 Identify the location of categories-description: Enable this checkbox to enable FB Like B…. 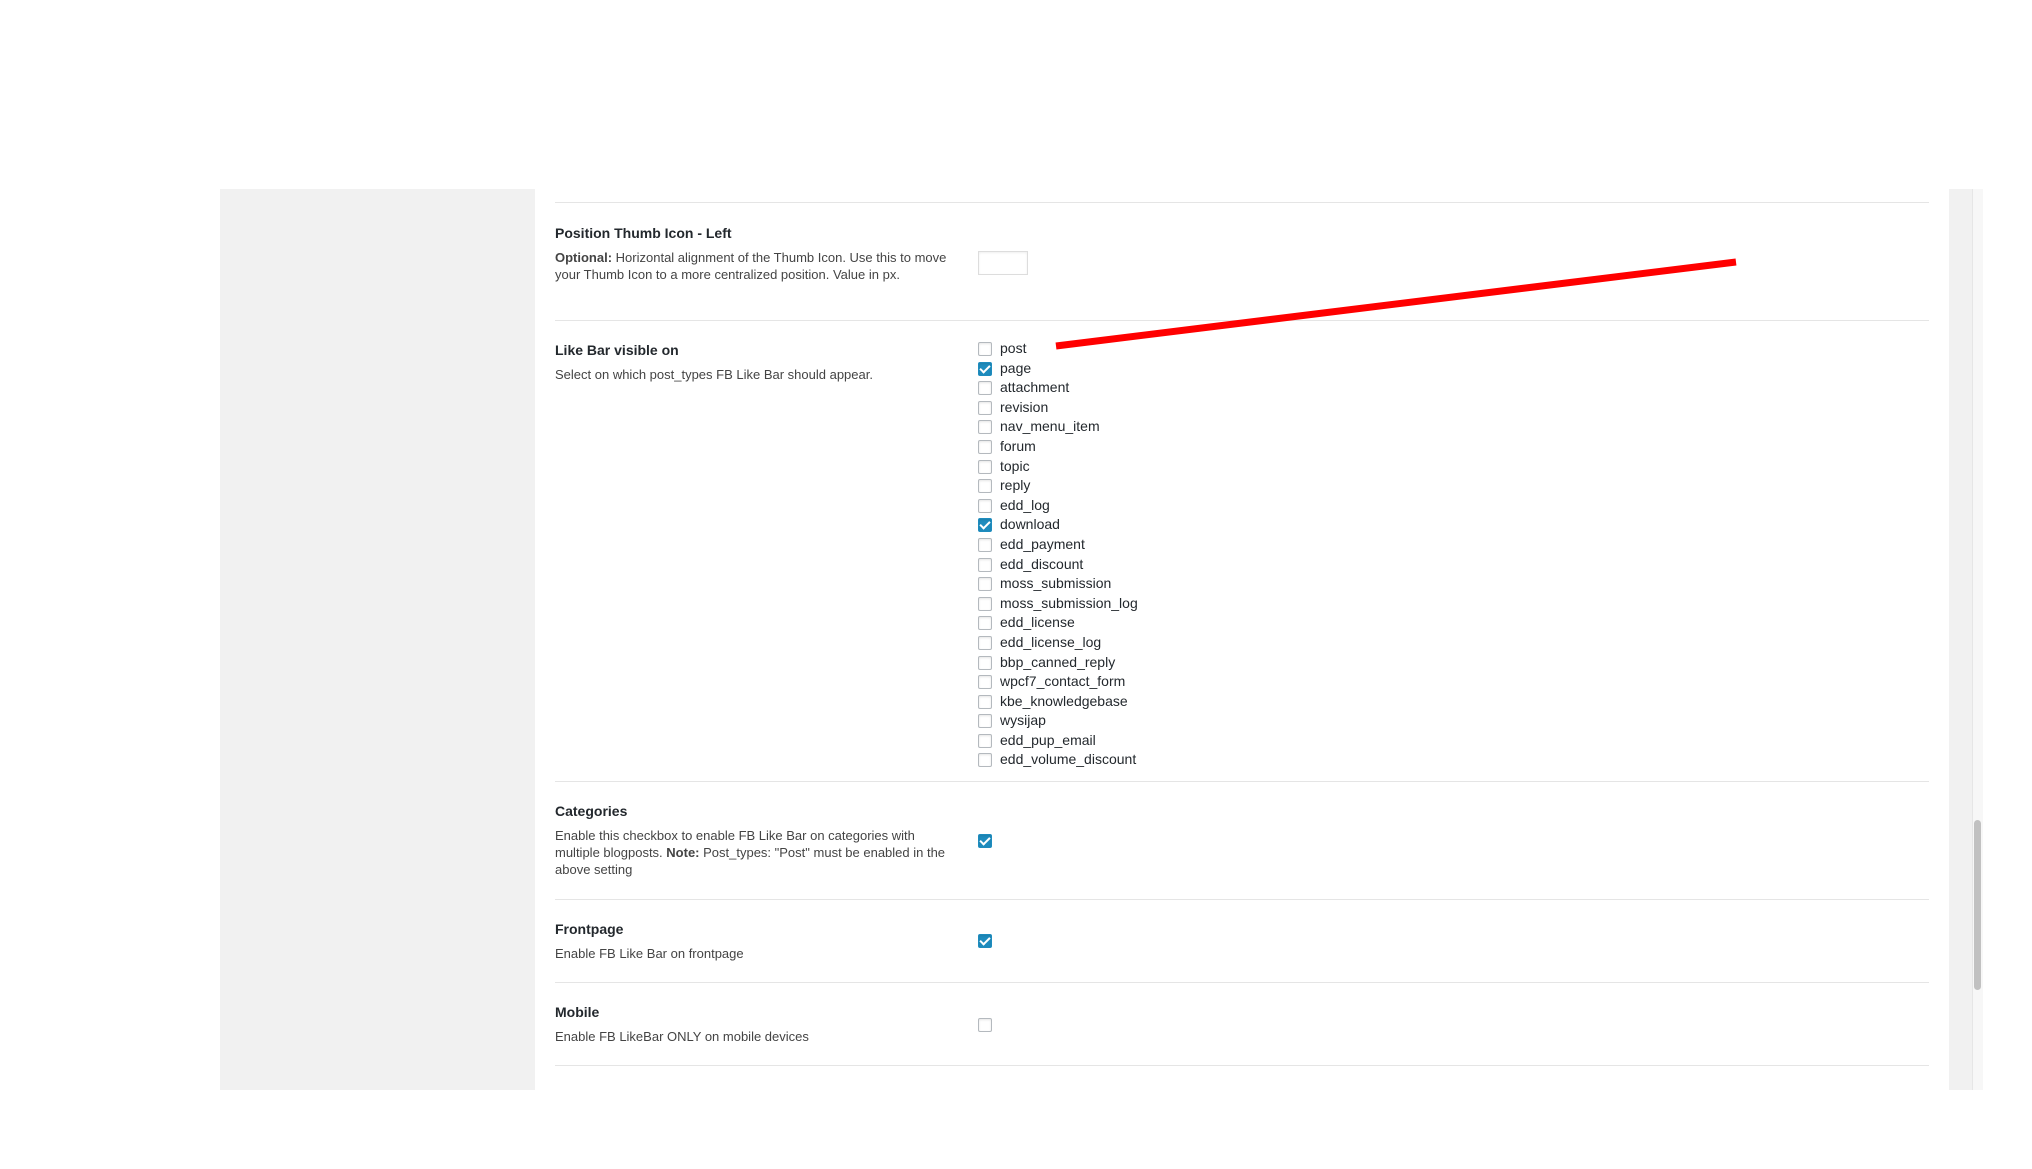
(755, 852).